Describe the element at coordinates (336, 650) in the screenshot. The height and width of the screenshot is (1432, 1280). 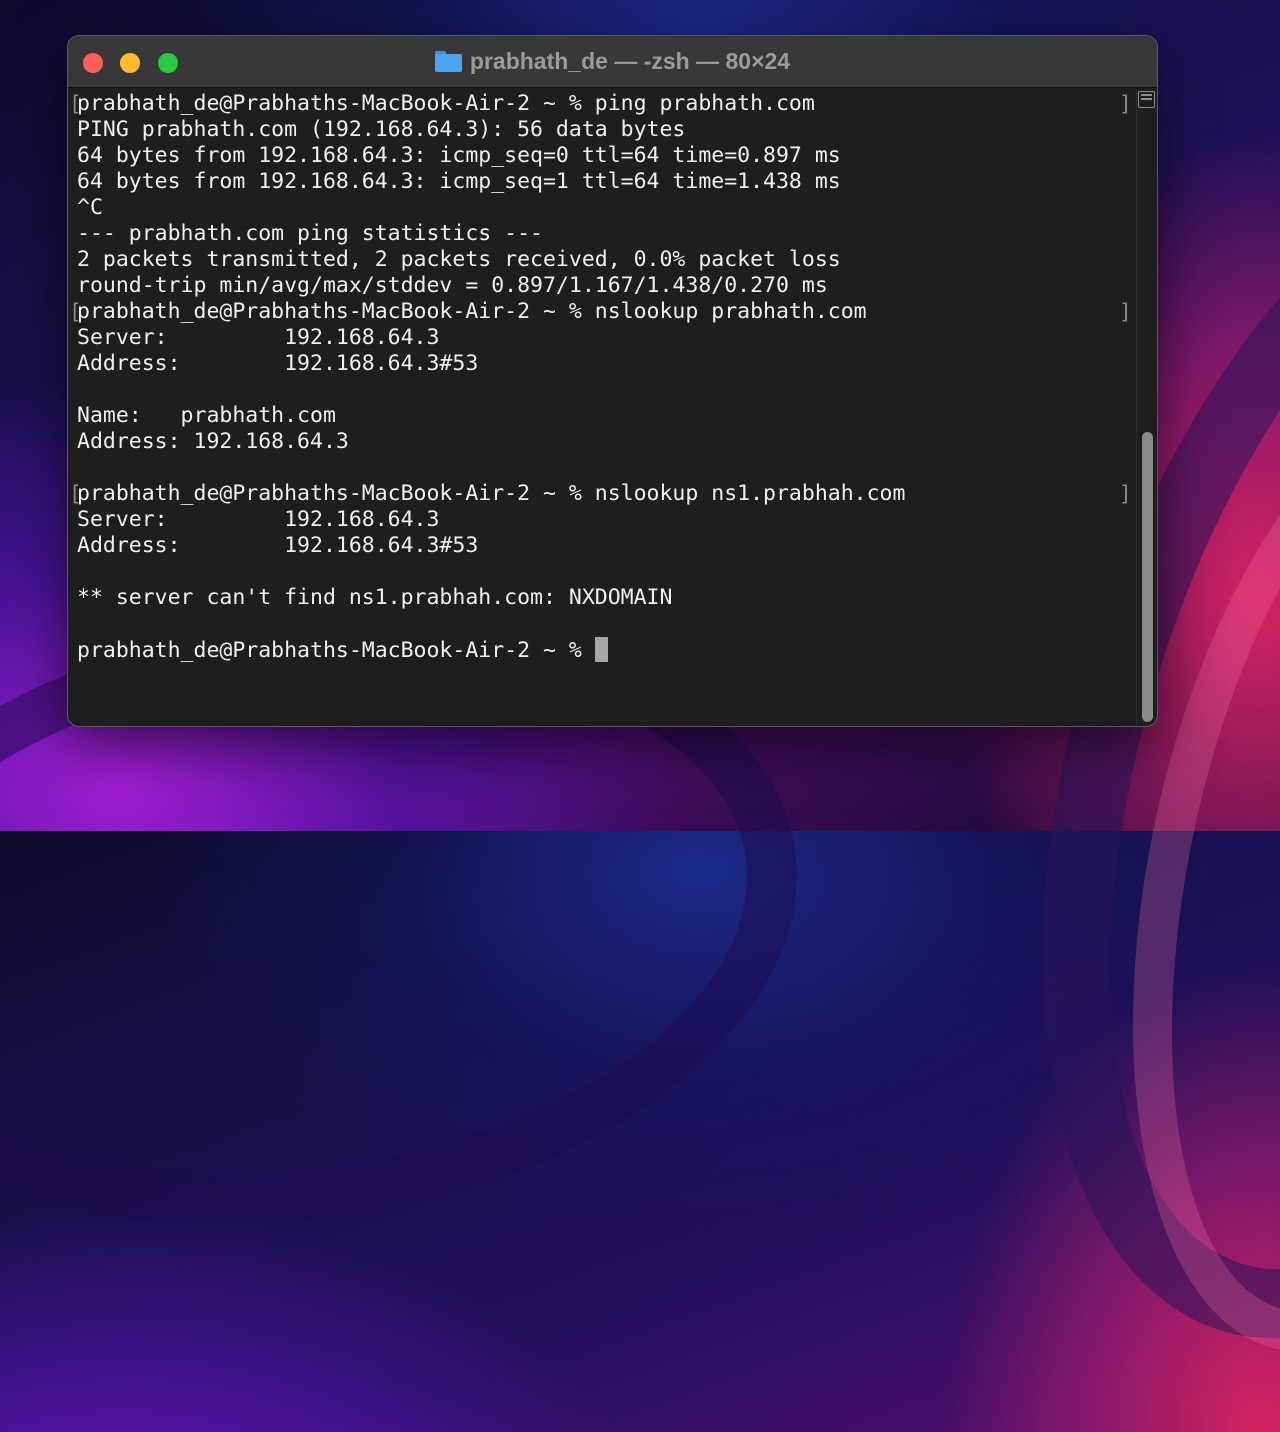
I see `terminal-line-text: prabhath_de@Prabhaths-MacBook-Air-2 ~ %` at that location.